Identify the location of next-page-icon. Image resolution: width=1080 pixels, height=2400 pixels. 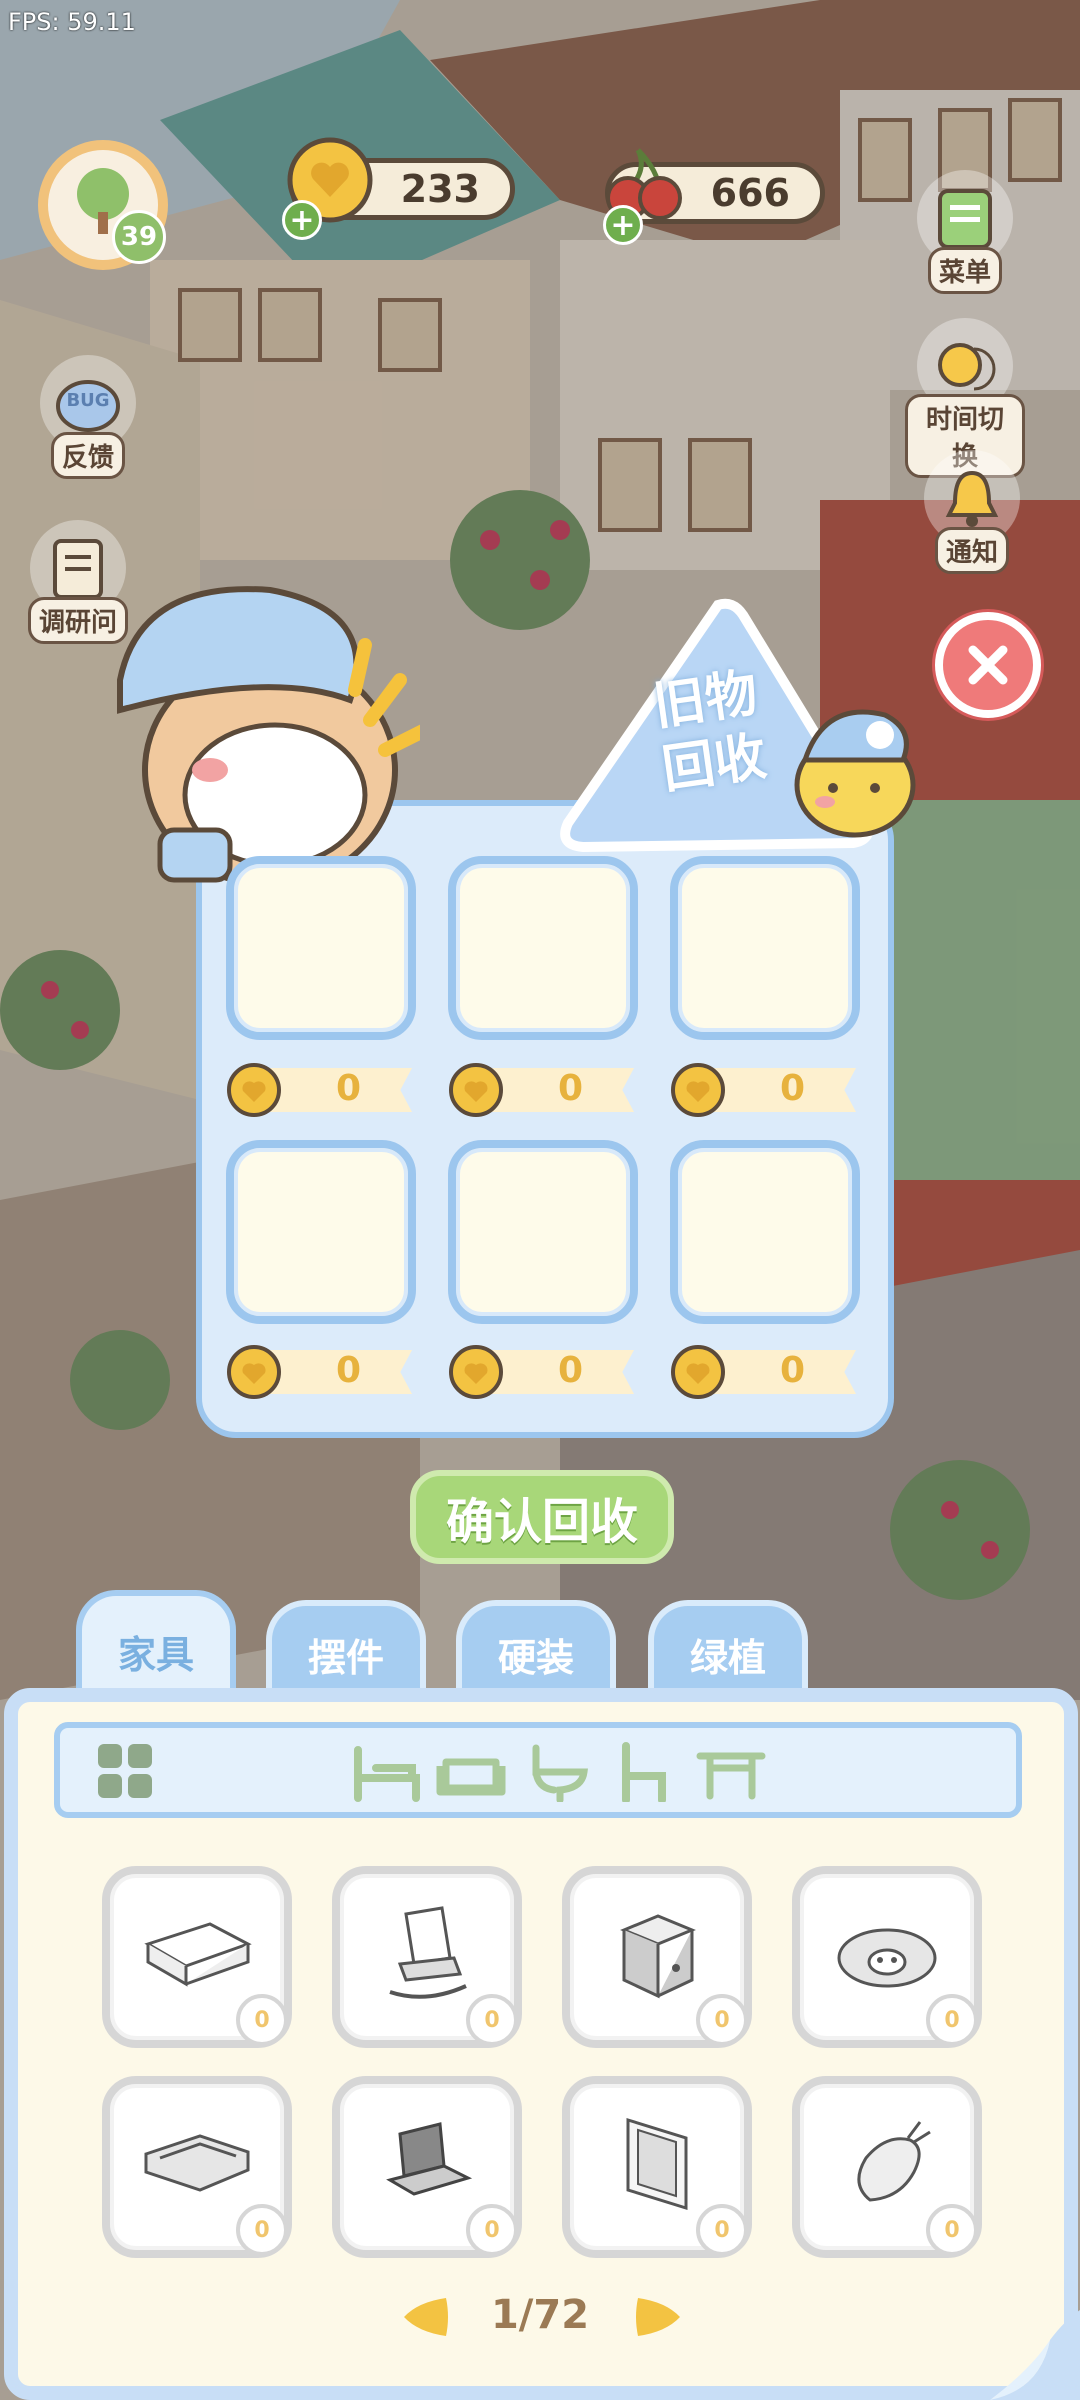
(659, 2317).